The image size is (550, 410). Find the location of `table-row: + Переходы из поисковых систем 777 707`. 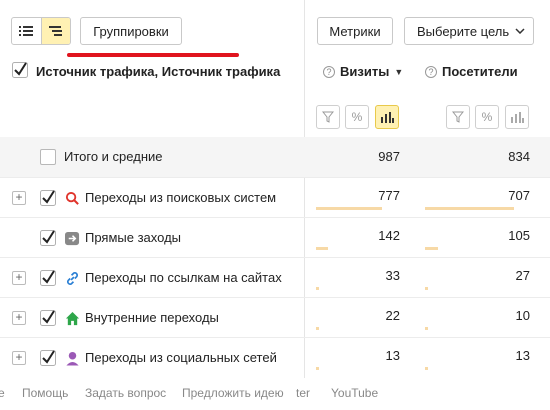

table-row: + Переходы из поисковых систем 777 707 is located at coordinates (275, 197).